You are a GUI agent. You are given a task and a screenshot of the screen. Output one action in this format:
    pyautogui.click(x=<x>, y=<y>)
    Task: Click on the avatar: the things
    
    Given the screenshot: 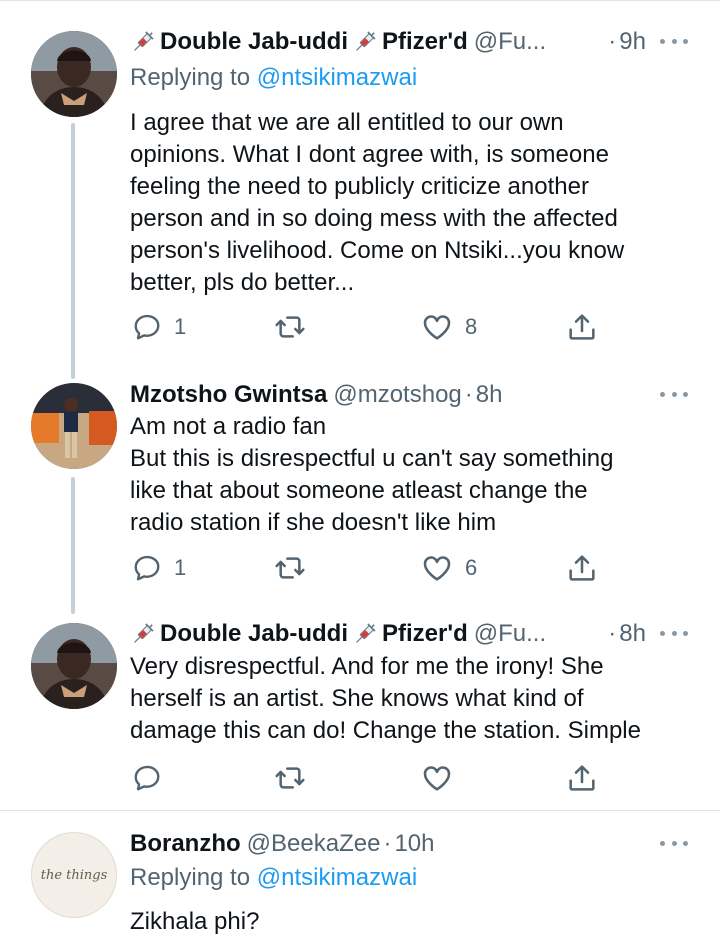 What is the action you would take?
    pyautogui.click(x=74, y=875)
    